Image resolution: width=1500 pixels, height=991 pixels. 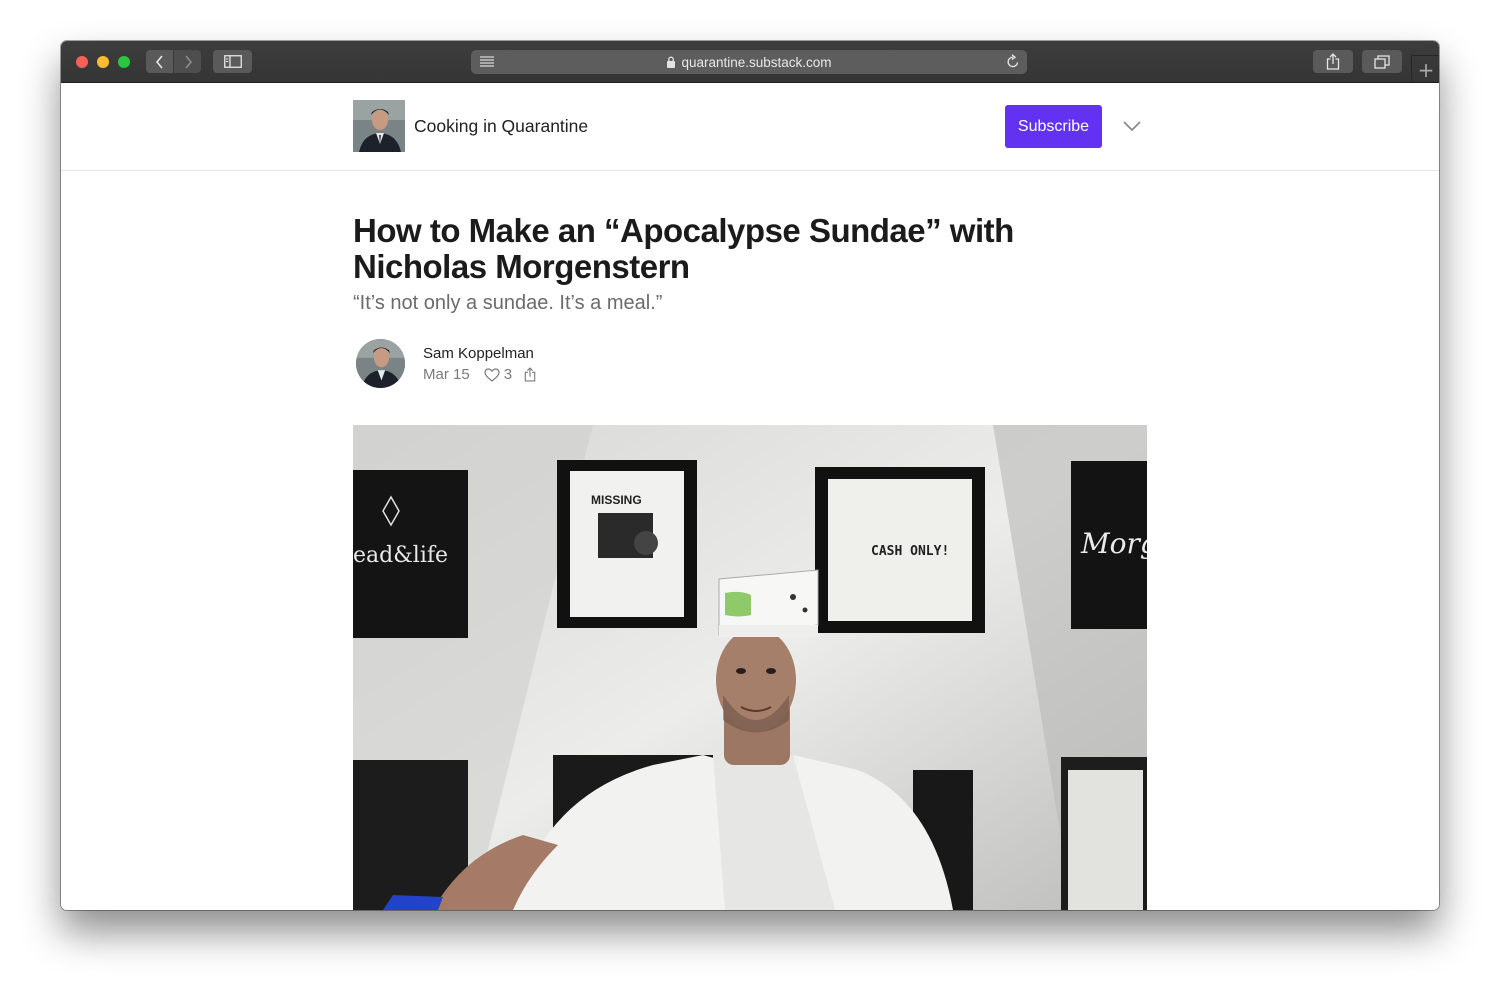 I want to click on site-header: Cooking in Quarantine Subscribe, so click(x=750, y=127).